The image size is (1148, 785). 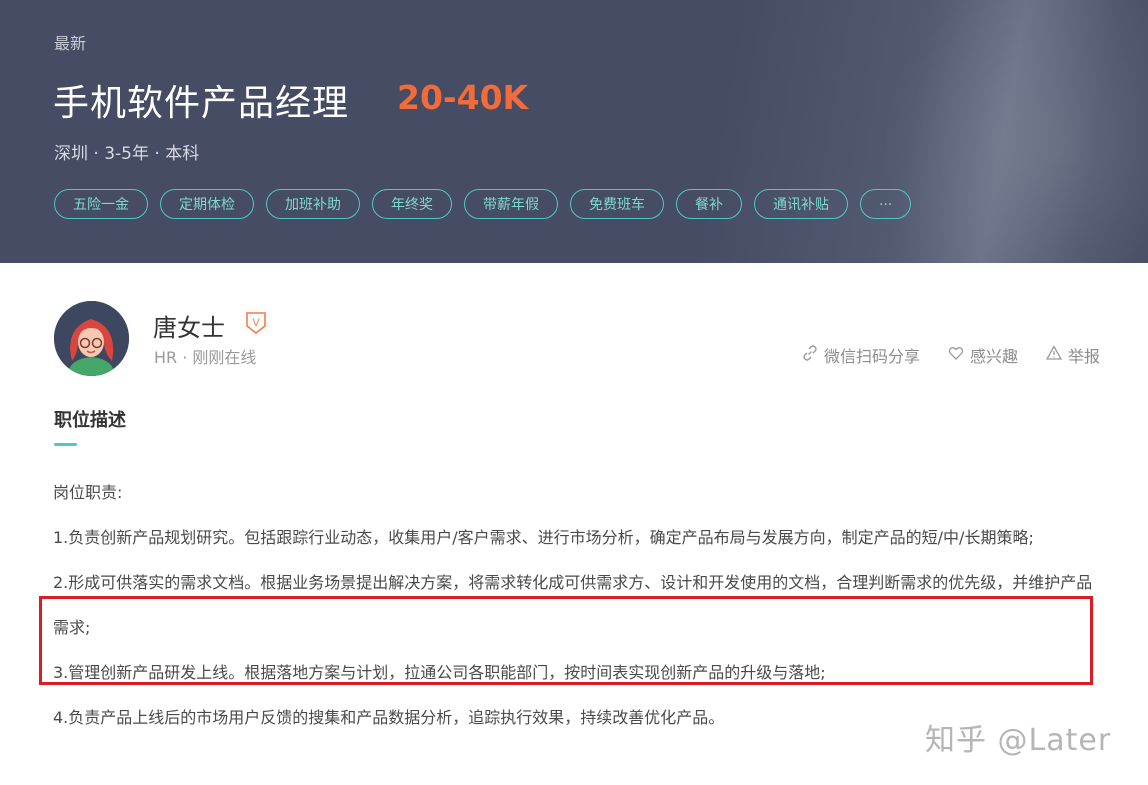 What do you see at coordinates (189, 328) in the screenshot?
I see `recruiter-name: 唐女士` at bounding box center [189, 328].